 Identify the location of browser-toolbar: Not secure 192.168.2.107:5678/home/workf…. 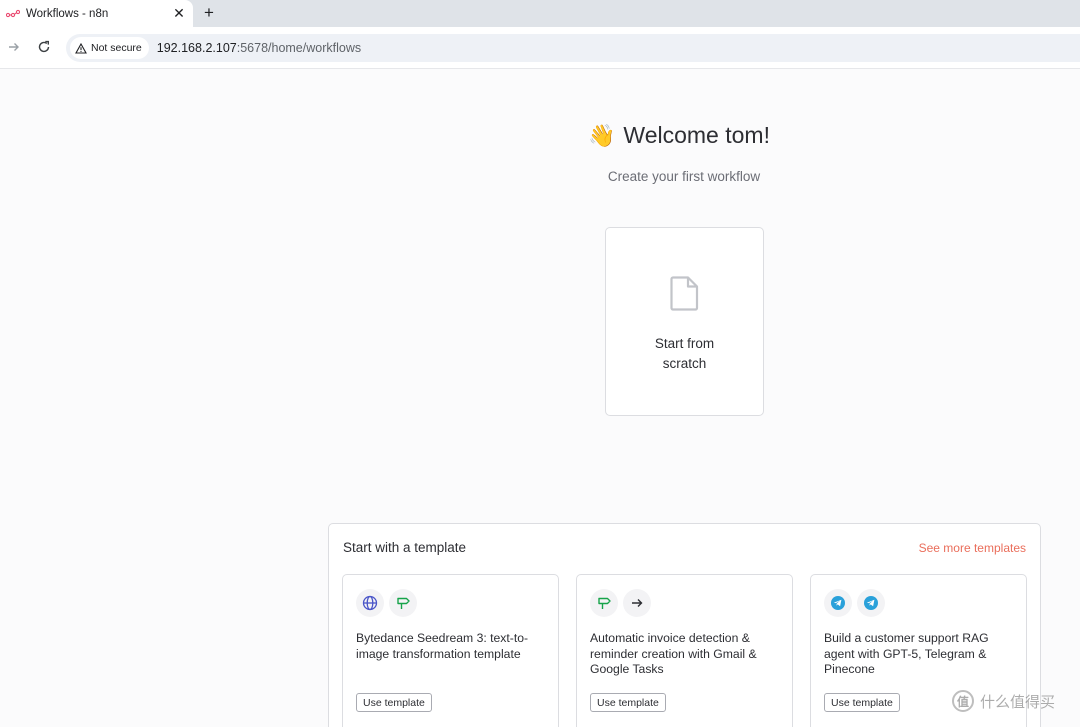
(540, 48).